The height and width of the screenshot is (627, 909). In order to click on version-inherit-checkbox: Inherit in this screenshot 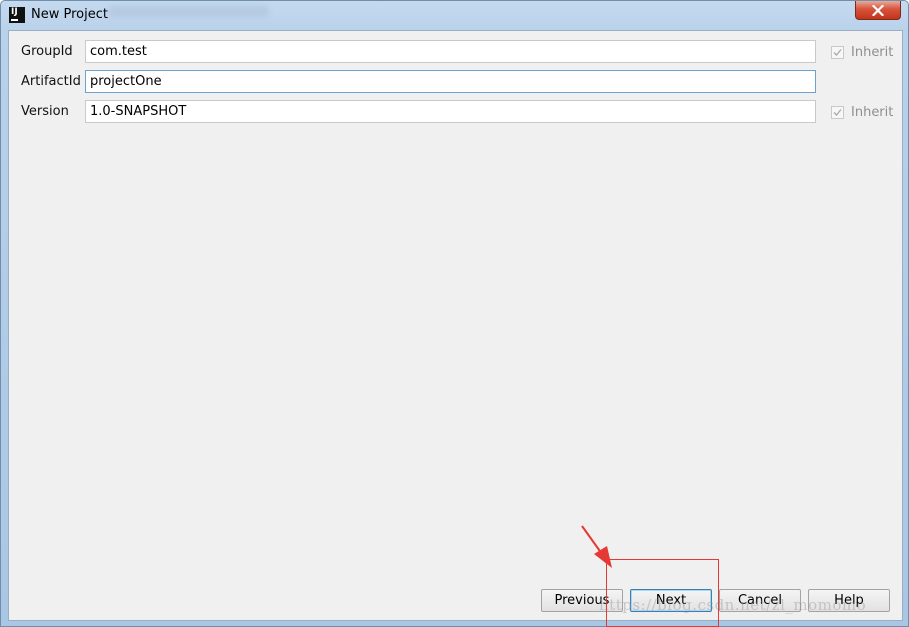, I will do `click(862, 112)`.